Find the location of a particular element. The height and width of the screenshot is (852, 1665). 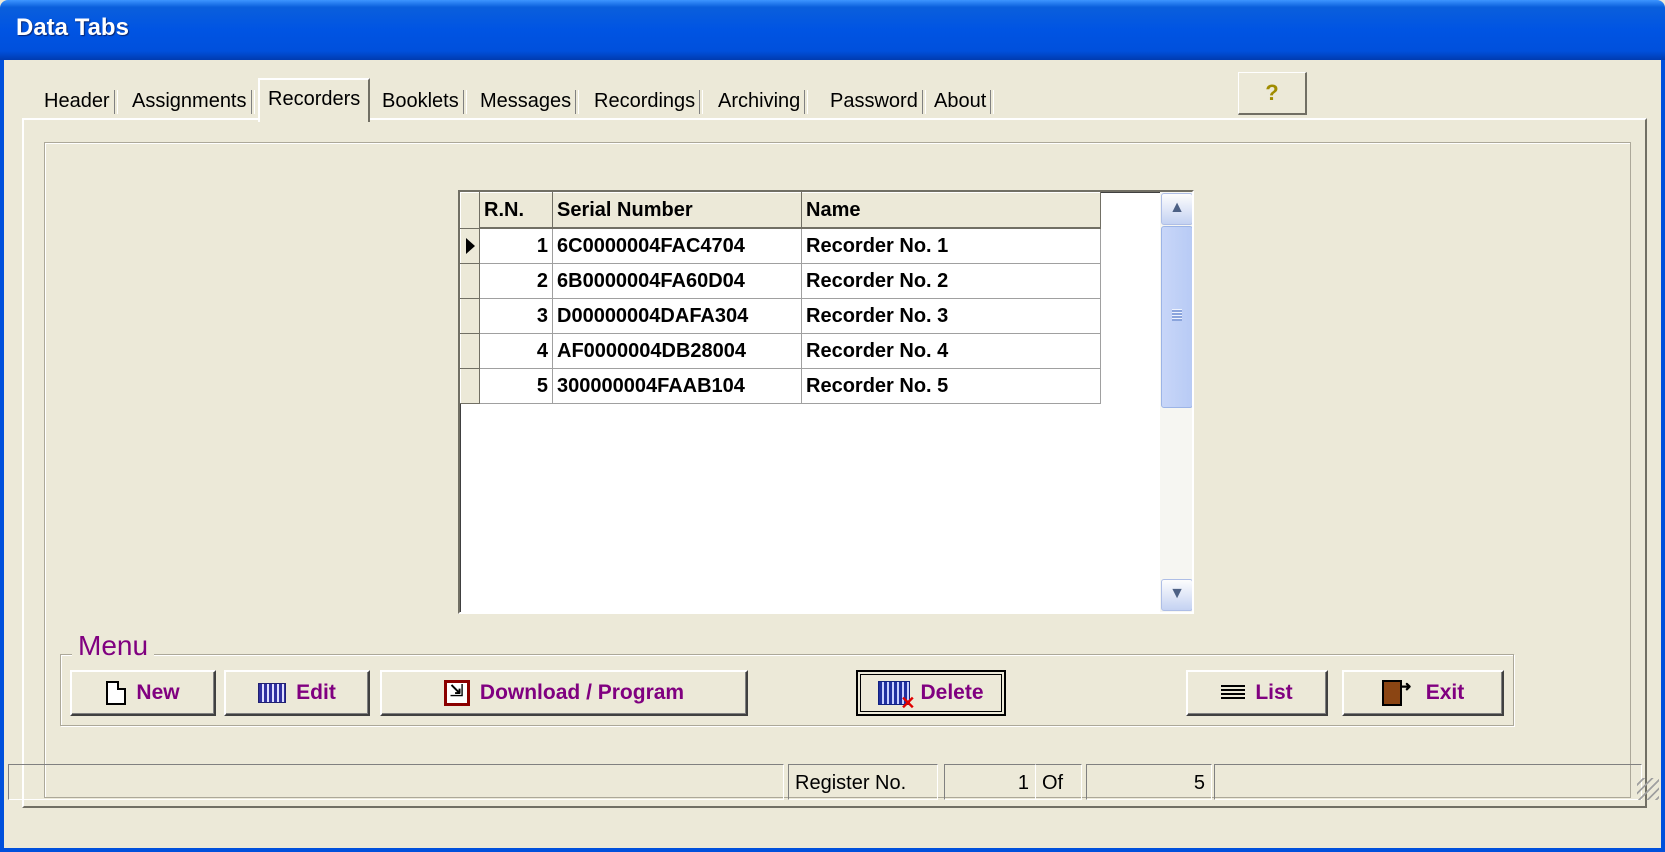

table-row: 3 D00000004DAFA304 Recorder No. 3 is located at coordinates (780, 316).